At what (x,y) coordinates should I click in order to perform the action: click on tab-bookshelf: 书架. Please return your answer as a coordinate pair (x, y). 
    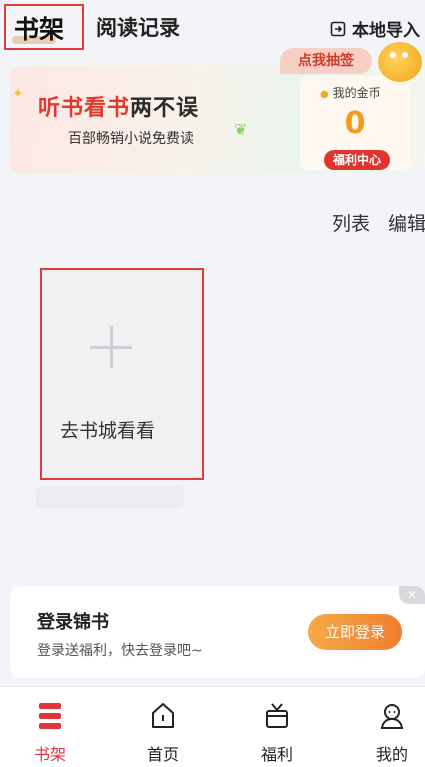
    Looking at the image, I should click on (44, 27).